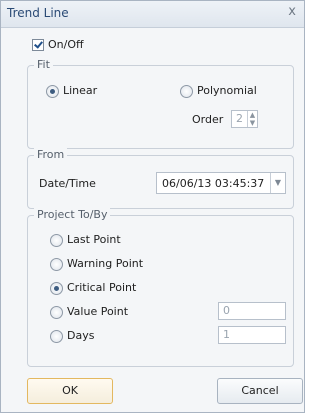 The image size is (320, 413). Describe the element at coordinates (38, 45) in the screenshot. I see `onoff-checkbox` at that location.